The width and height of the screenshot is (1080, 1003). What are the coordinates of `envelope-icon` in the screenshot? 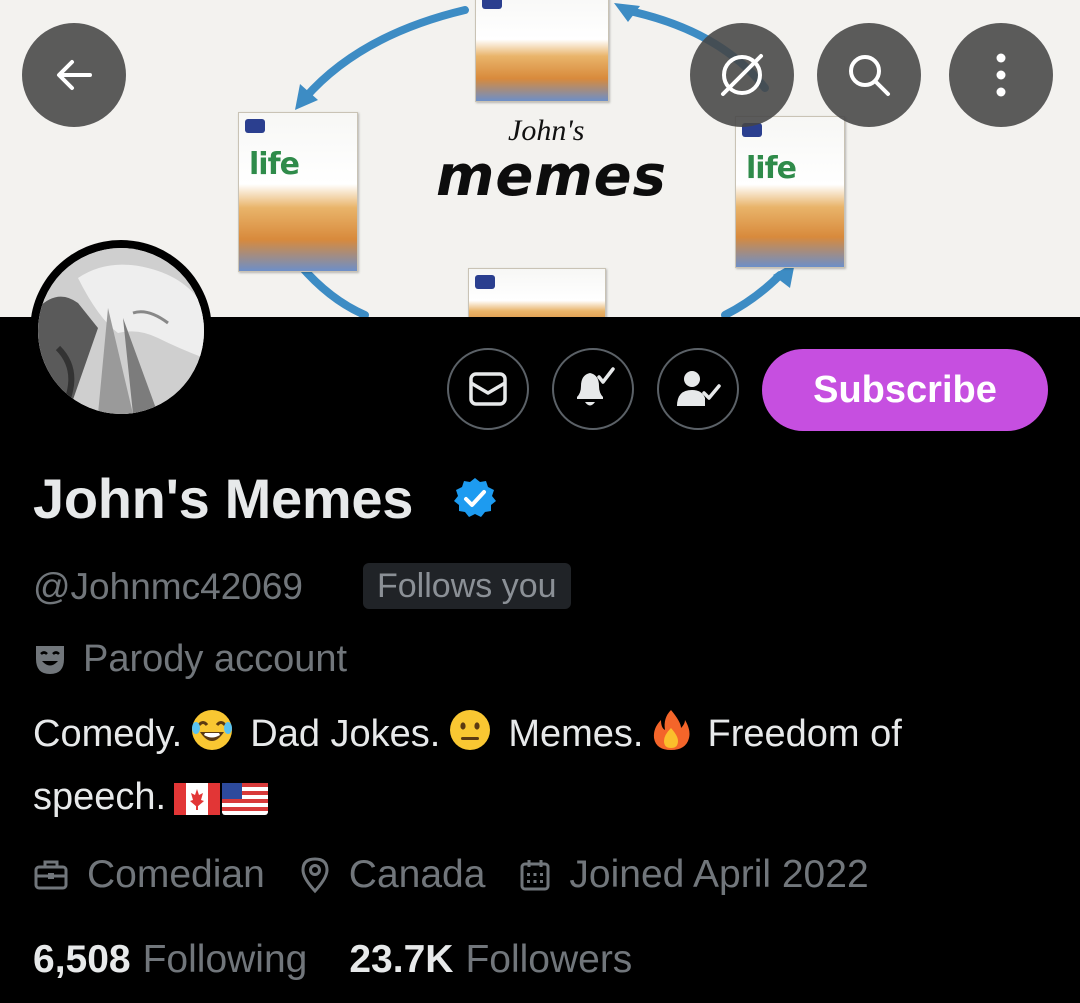 It's located at (488, 389).